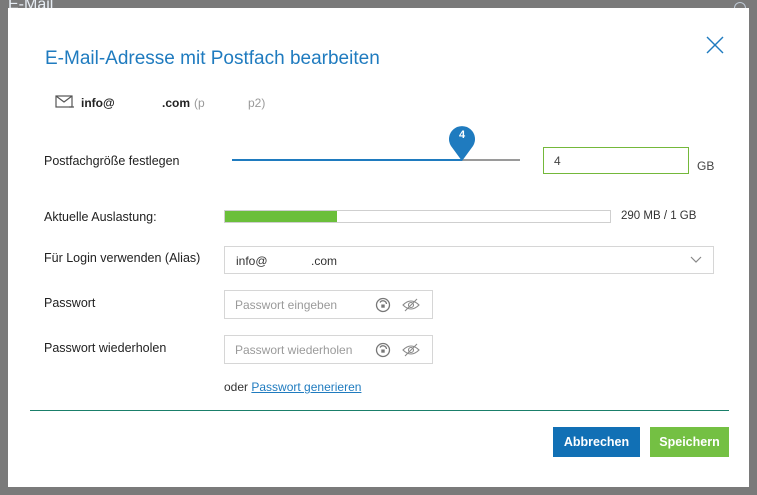  I want to click on alias-selected-prefix: info@, so click(252, 261).